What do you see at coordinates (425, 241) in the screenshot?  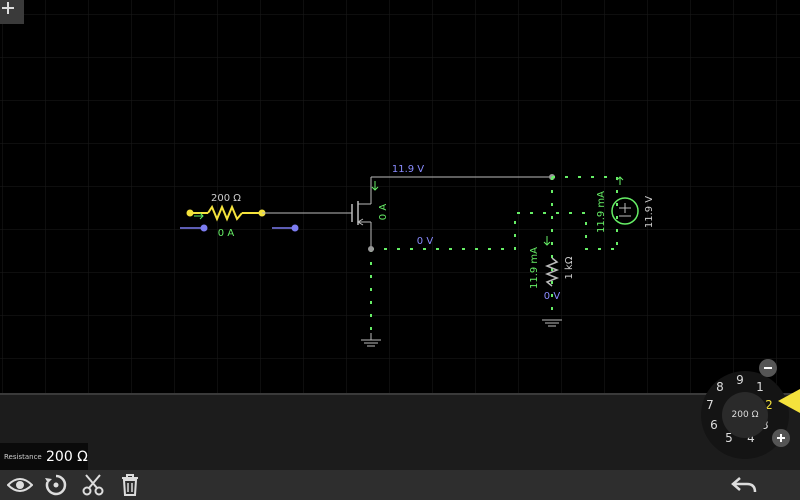 I see `source-voltage-label: 0 V` at bounding box center [425, 241].